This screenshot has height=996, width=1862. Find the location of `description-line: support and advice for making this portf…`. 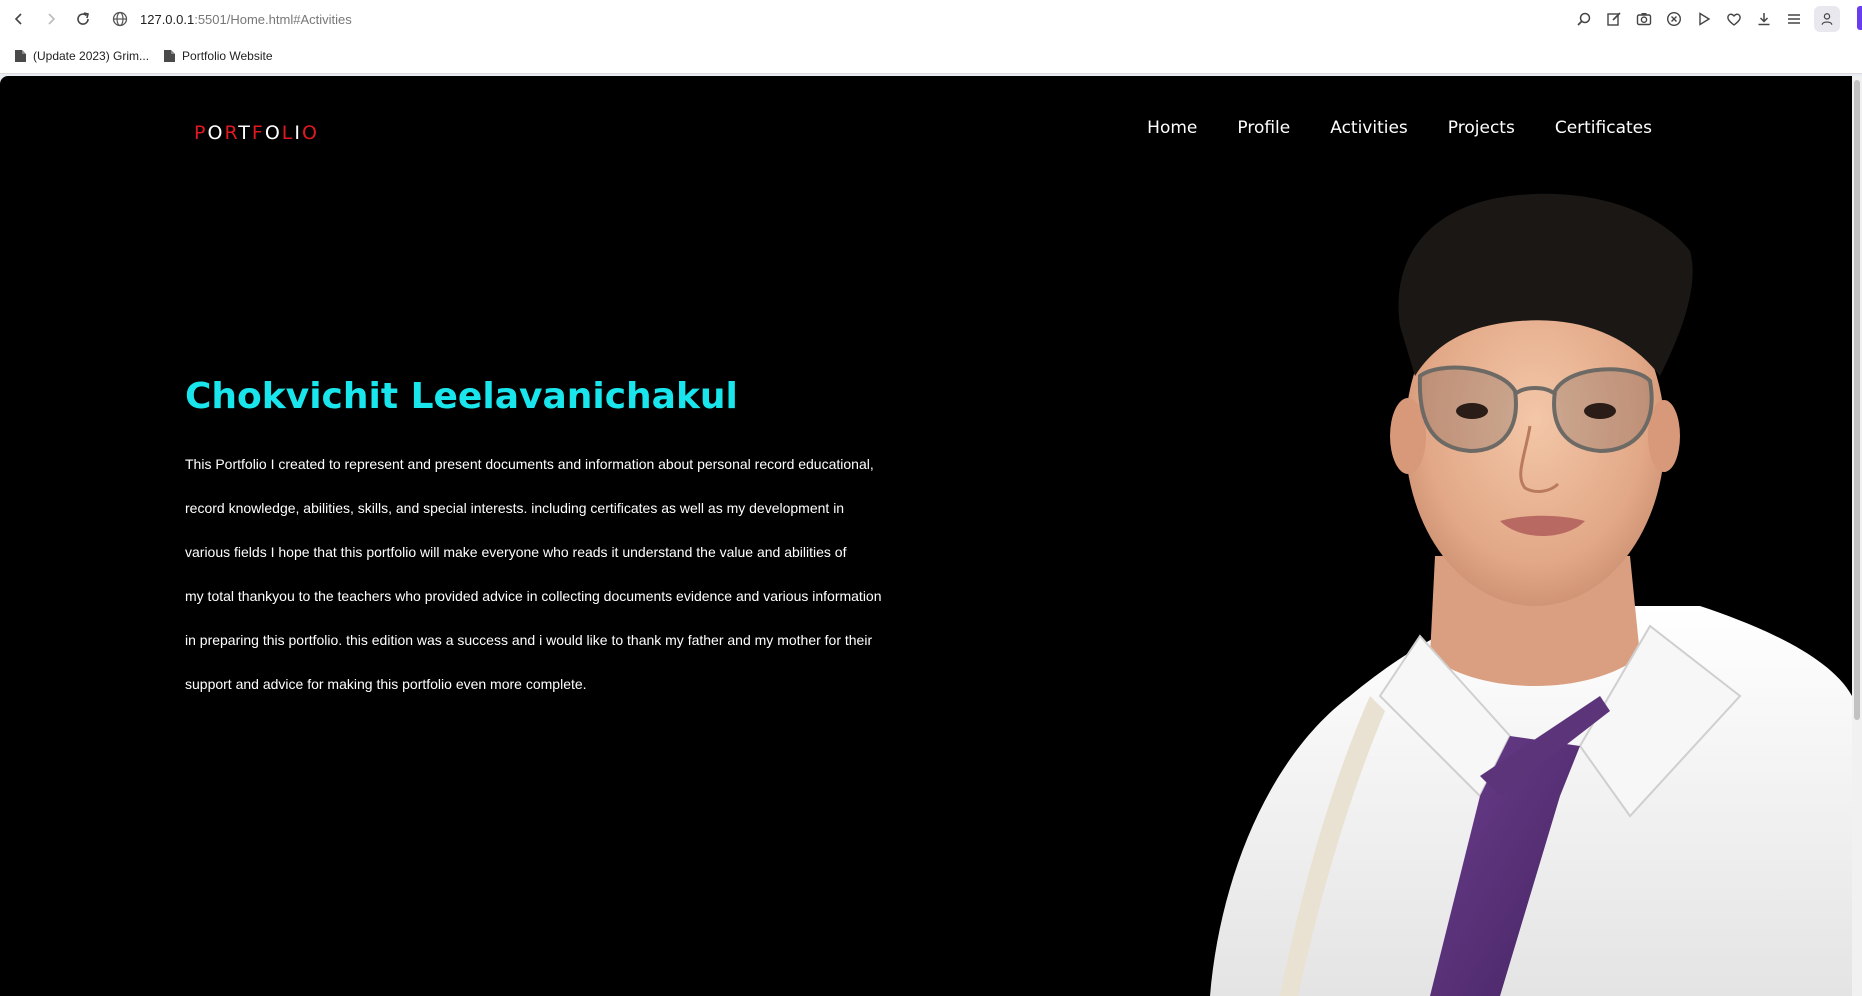

description-line: support and advice for making this portf… is located at coordinates (386, 684).